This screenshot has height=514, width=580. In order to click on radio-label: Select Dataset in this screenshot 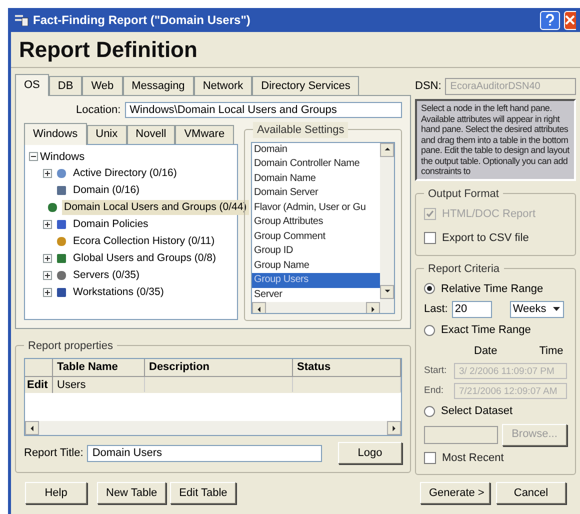, I will do `click(477, 411)`.